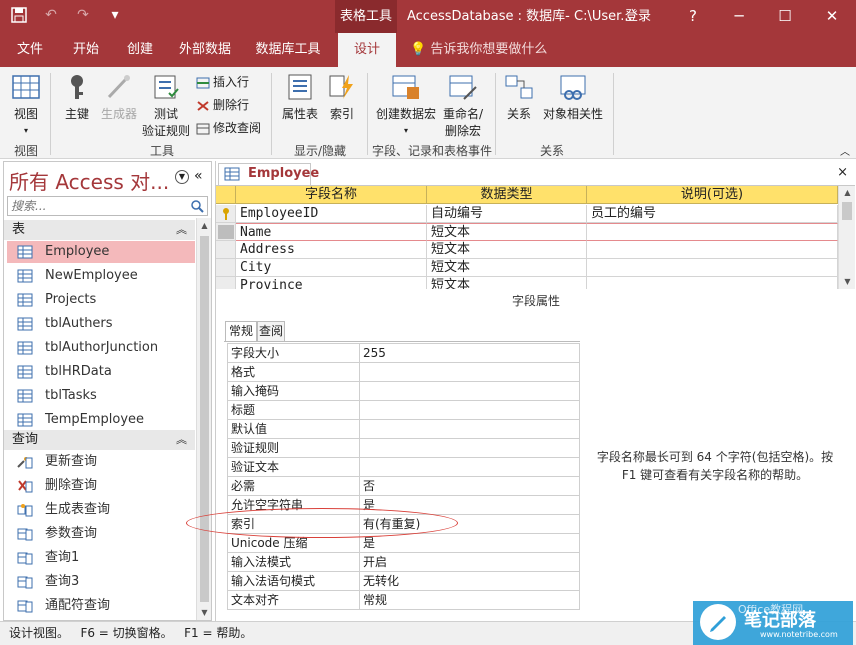 This screenshot has width=856, height=645. What do you see at coordinates (101, 534) in the screenshot?
I see `nav-query-item: 参数查询` at bounding box center [101, 534].